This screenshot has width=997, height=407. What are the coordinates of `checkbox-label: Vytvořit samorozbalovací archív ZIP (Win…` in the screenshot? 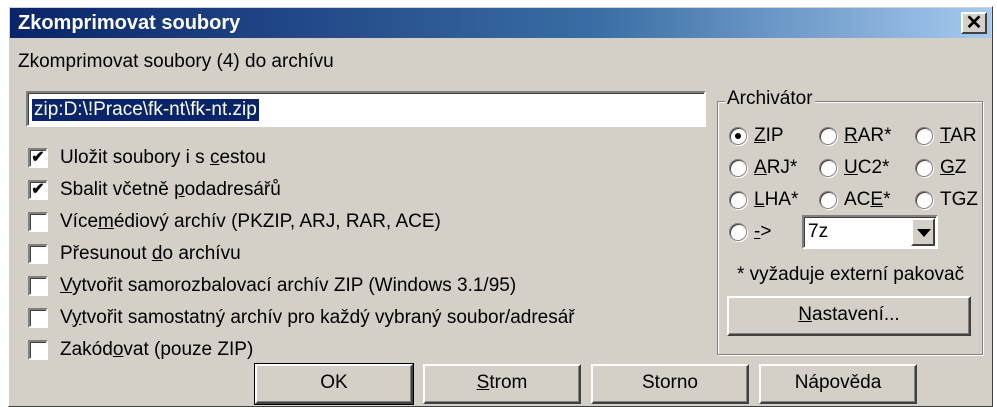 It's located at (288, 285).